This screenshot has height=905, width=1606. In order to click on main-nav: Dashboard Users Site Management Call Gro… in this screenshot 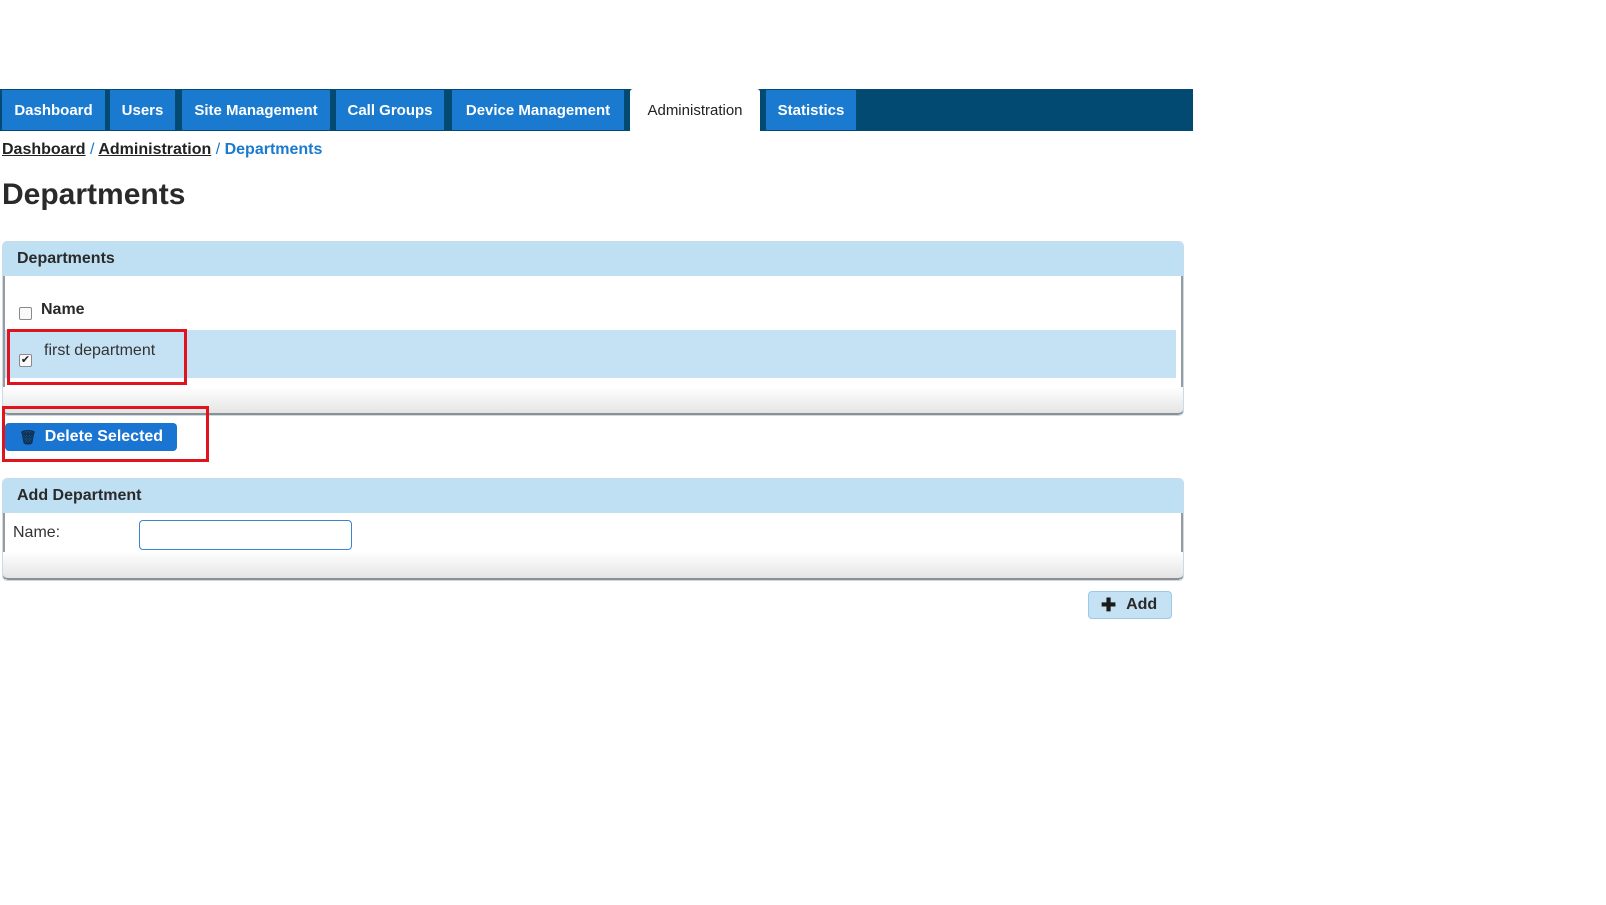, I will do `click(596, 110)`.